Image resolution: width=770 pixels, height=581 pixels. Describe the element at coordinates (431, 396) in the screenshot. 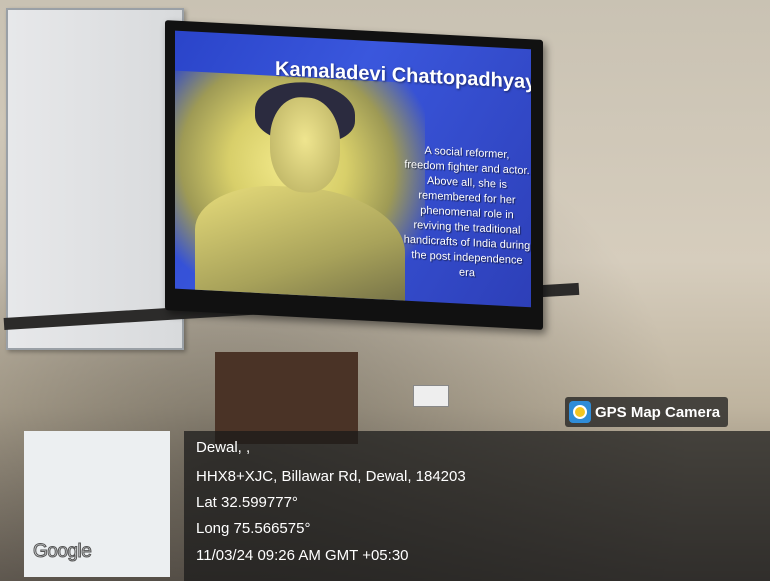

I see `power-switch` at that location.